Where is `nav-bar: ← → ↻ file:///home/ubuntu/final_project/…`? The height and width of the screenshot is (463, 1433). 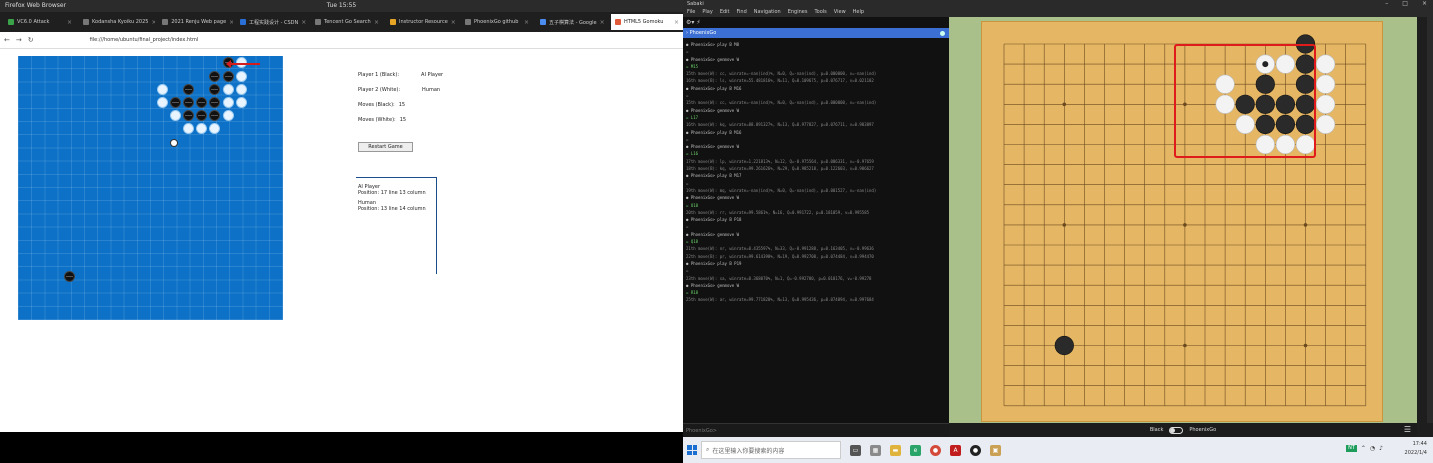
nav-bar: ← → ↻ file:///home/ubuntu/final_project/… is located at coordinates (341, 40).